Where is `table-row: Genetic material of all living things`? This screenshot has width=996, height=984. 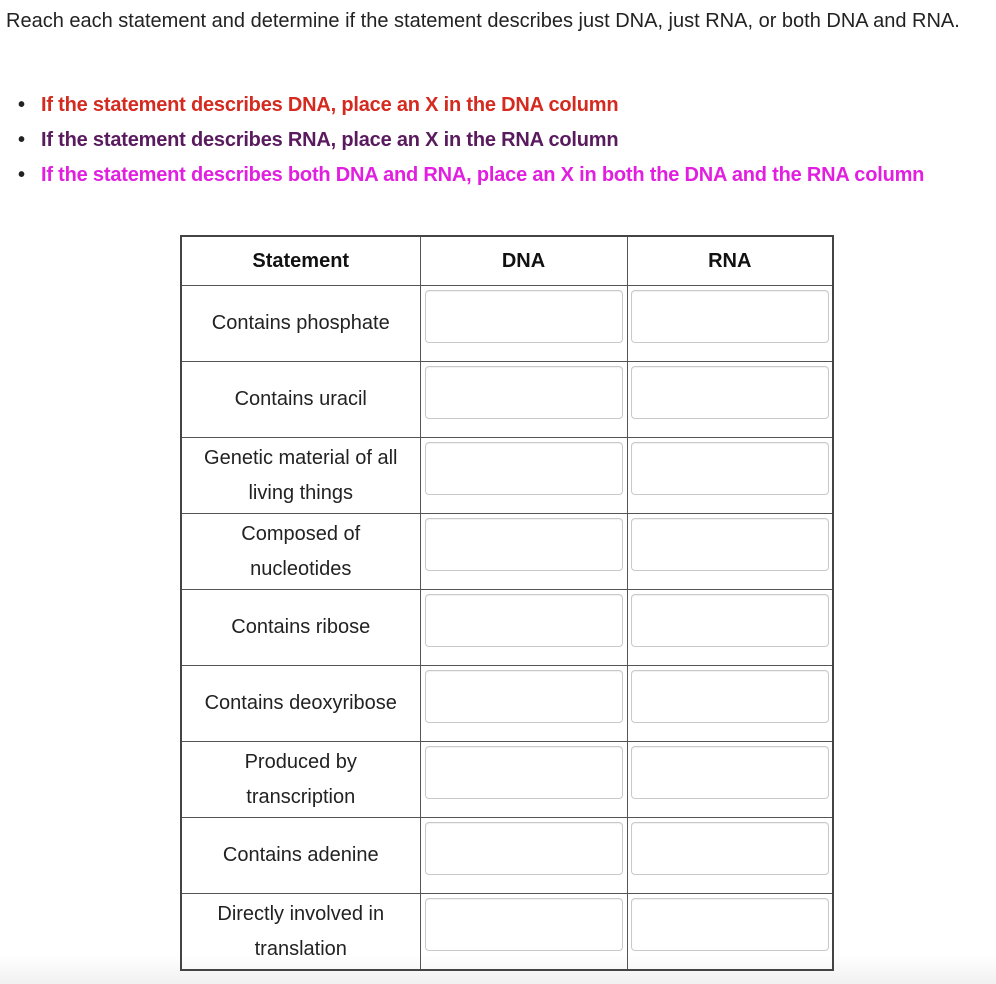 table-row: Genetic material of all living things is located at coordinates (507, 475).